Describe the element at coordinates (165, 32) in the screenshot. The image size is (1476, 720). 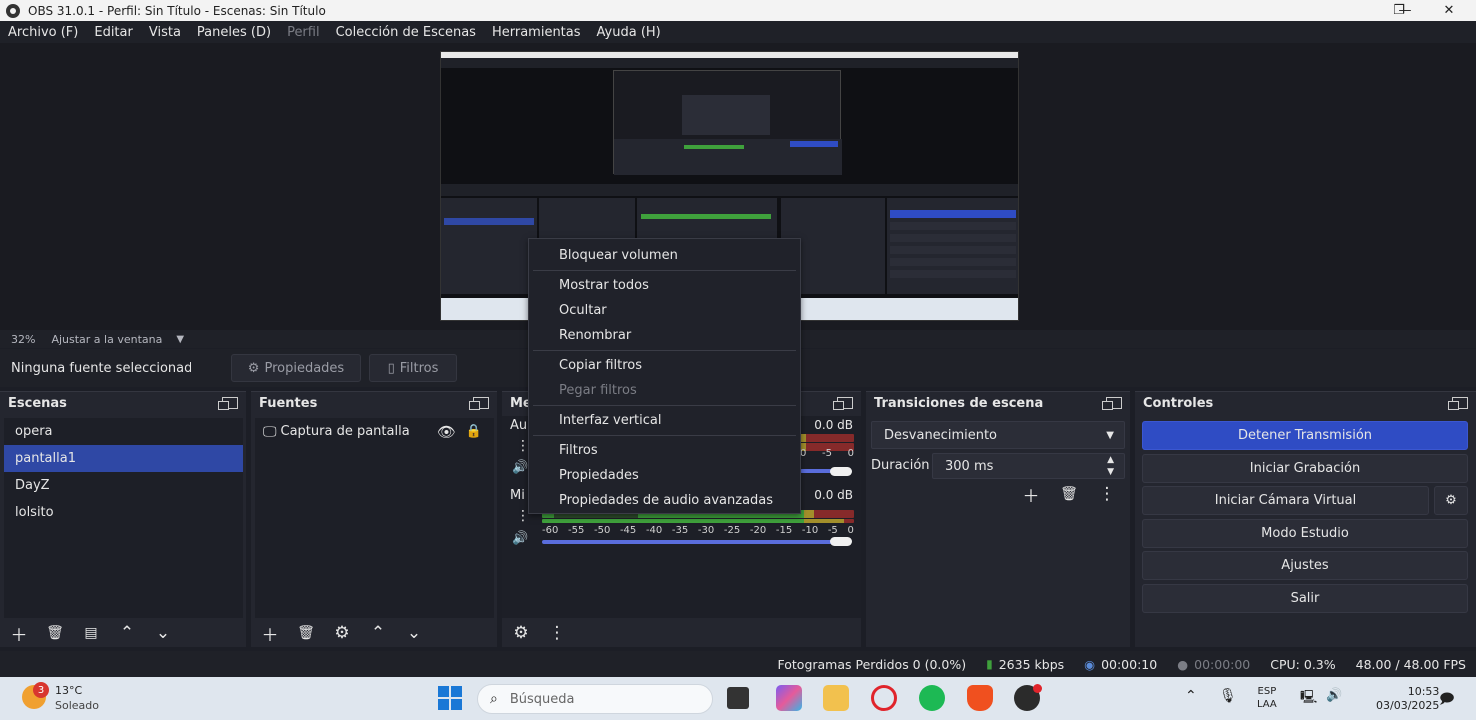
I see `menu-vista: Vista` at that location.